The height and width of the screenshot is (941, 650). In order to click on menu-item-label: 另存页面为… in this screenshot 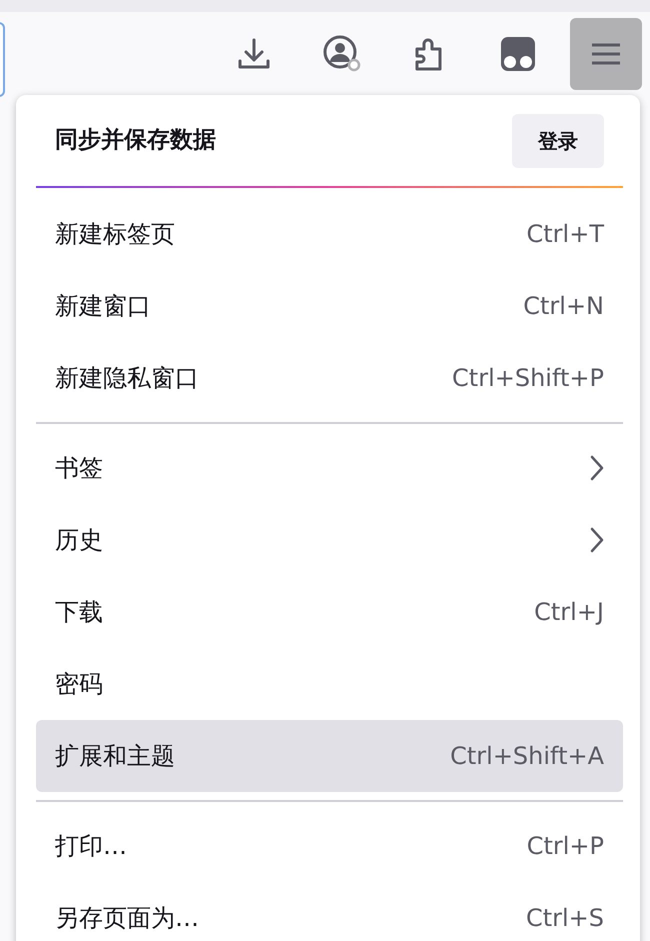, I will do `click(127, 918)`.